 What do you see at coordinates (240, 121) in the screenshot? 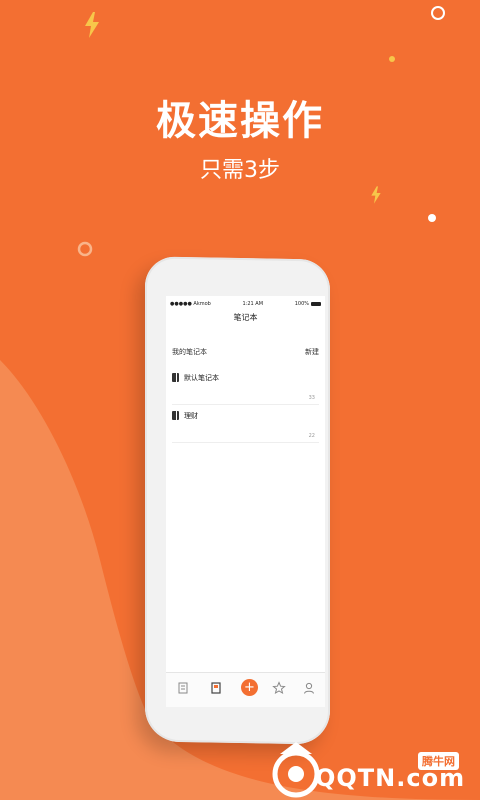
I see `hero-title: 极速操作` at bounding box center [240, 121].